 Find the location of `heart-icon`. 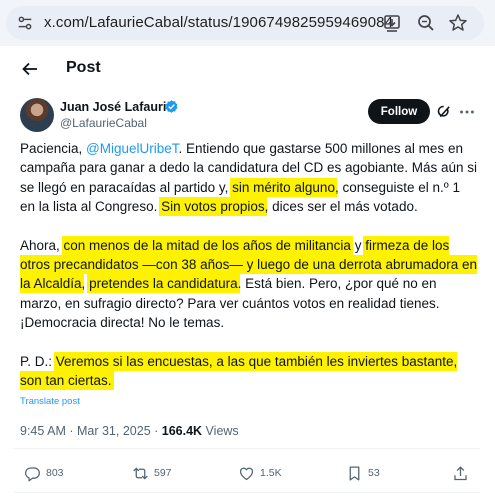

heart-icon is located at coordinates (246, 473).